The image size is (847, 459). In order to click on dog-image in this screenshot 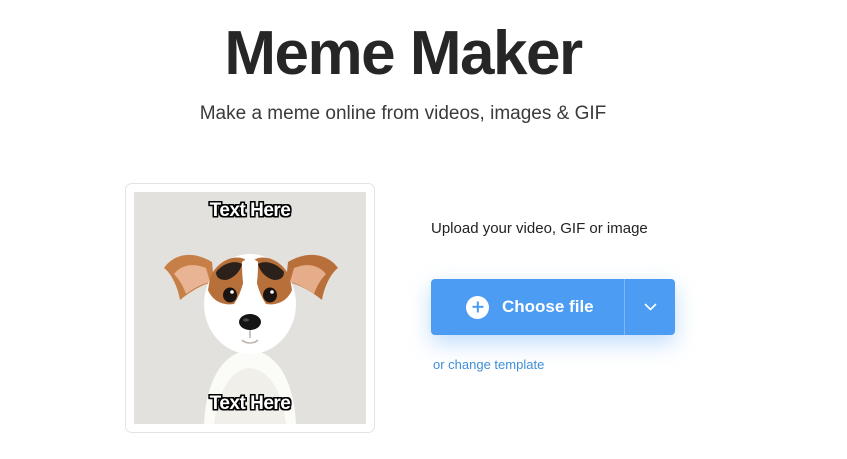, I will do `click(251, 339)`.